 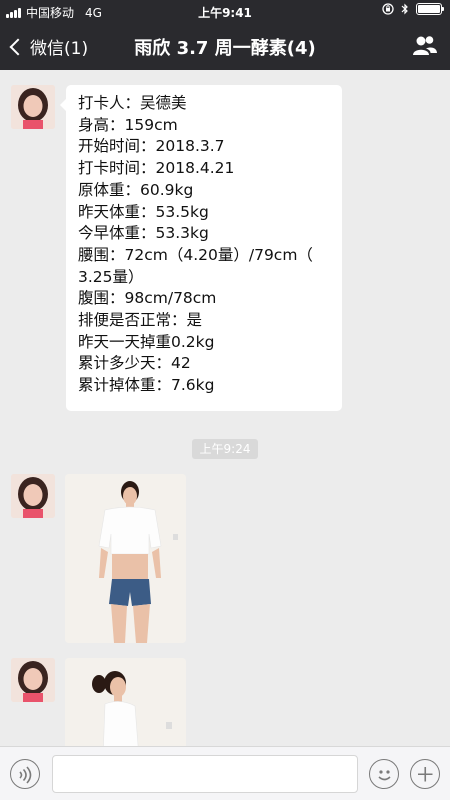 I want to click on plus-button, so click(x=425, y=774).